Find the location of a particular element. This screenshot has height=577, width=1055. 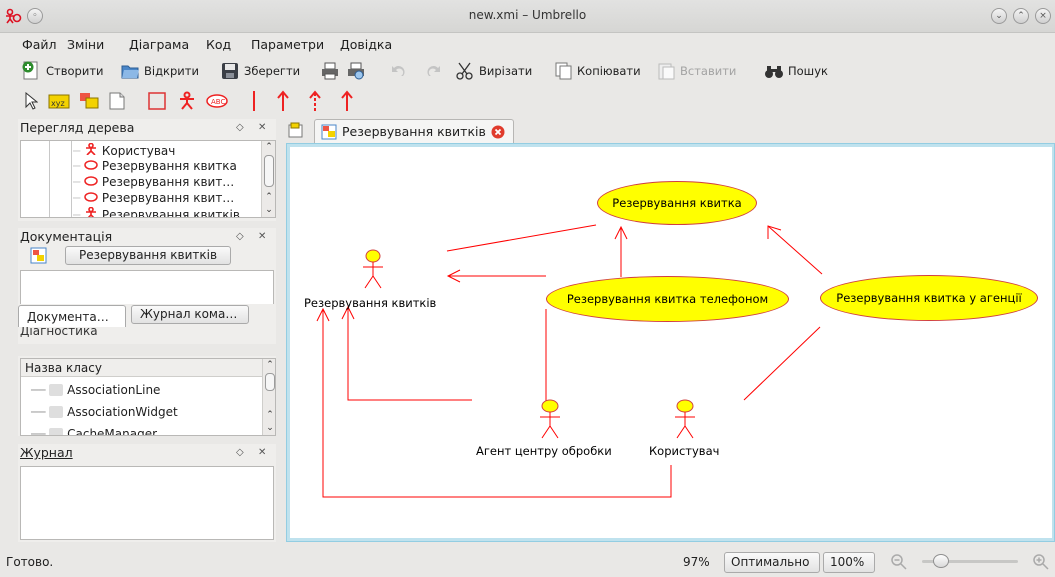

menu-help: Довідка is located at coordinates (366, 44).